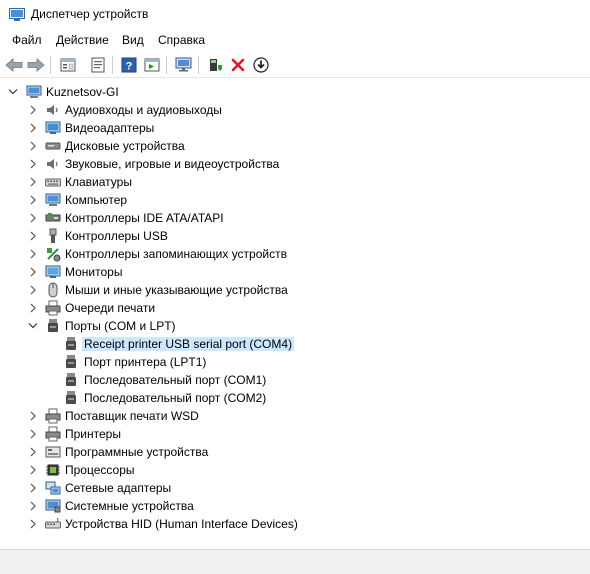 The width and height of the screenshot is (590, 574). What do you see at coordinates (295, 128) in the screenshot?
I see `category-display-adapters: Видеоадаптеры` at bounding box center [295, 128].